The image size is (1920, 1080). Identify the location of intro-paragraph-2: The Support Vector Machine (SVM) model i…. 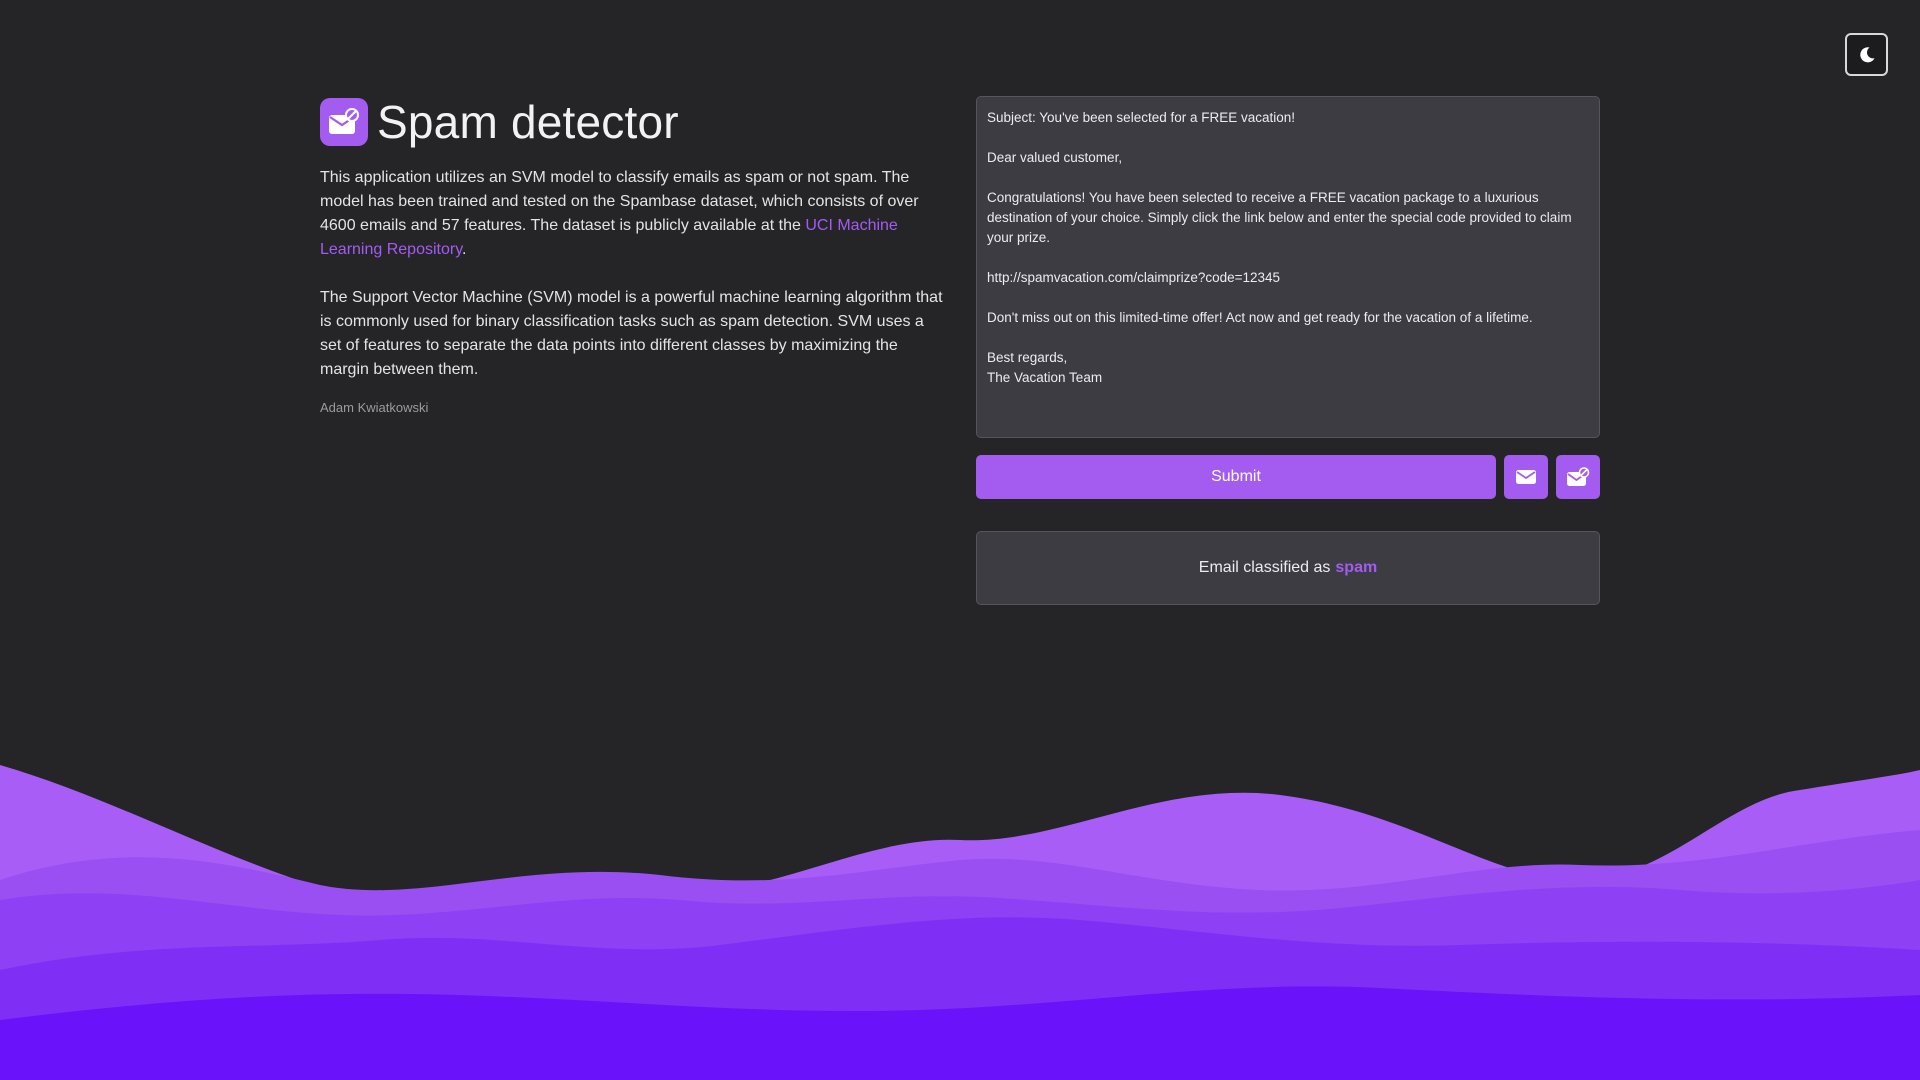
(631, 333).